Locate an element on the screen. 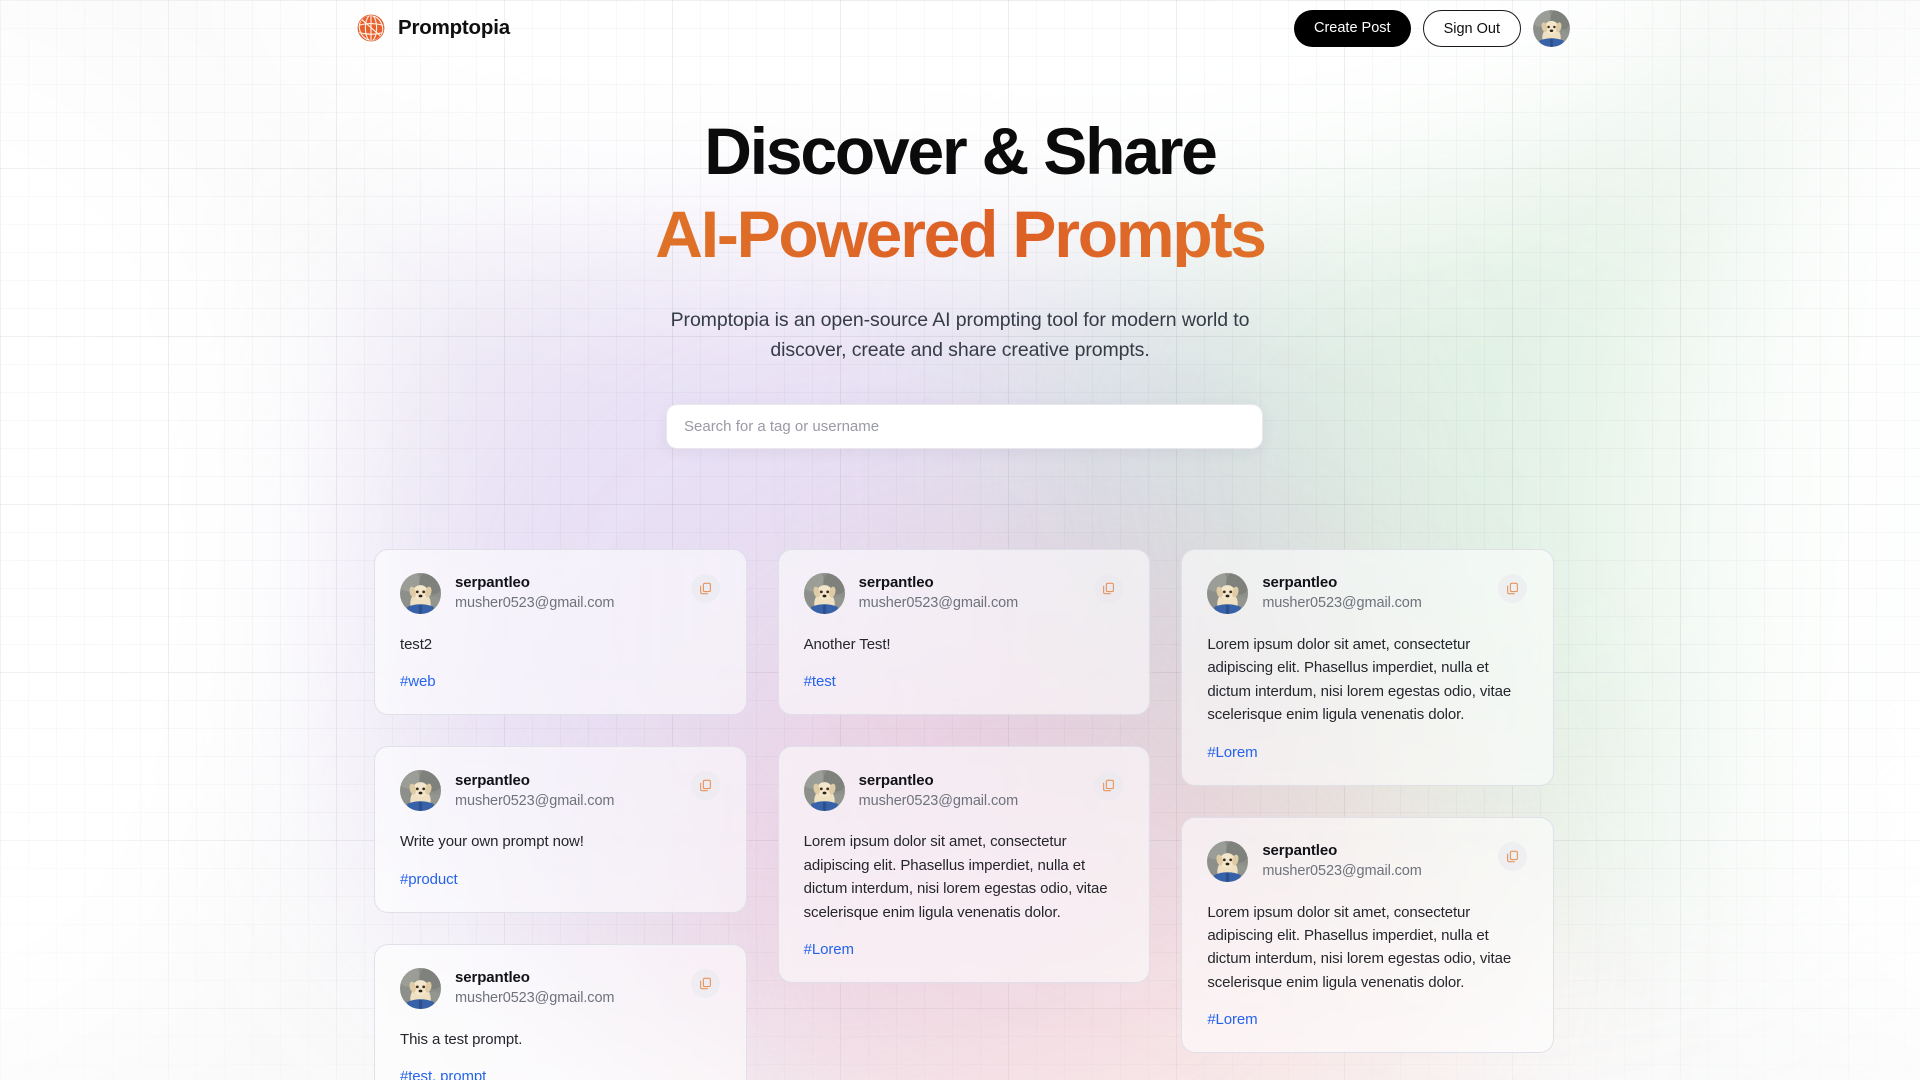 Image resolution: width=1920 pixels, height=1080 pixels. hero-title-line-1: Discover & Share is located at coordinates (961, 151).